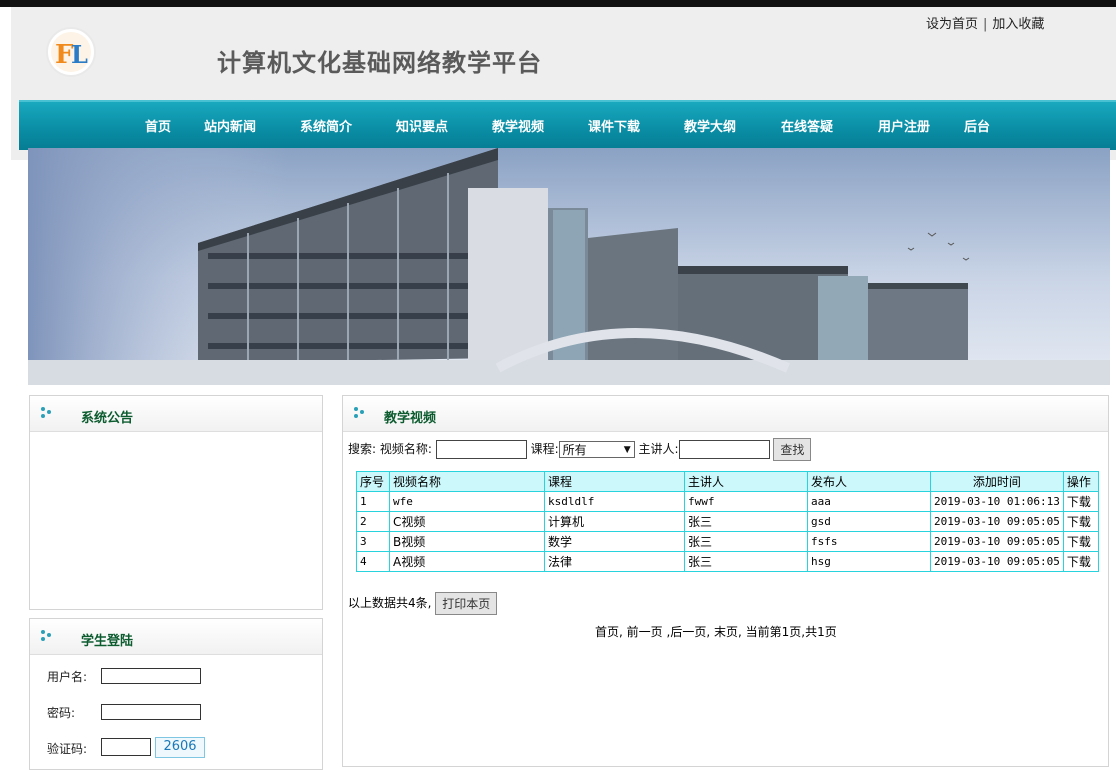 This screenshot has width=1116, height=770. Describe the element at coordinates (627, 450) in the screenshot. I see `dropdown-arrow-icon: ▼` at that location.